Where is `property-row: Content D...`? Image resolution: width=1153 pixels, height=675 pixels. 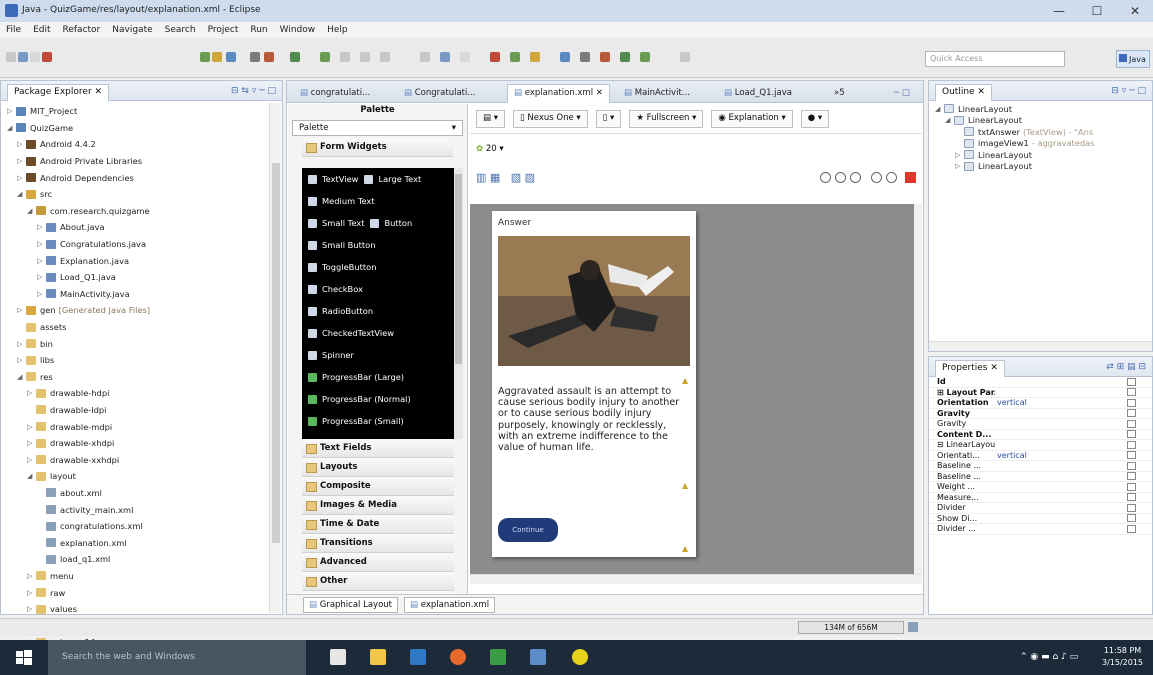 property-row: Content D... is located at coordinates (1040, 435).